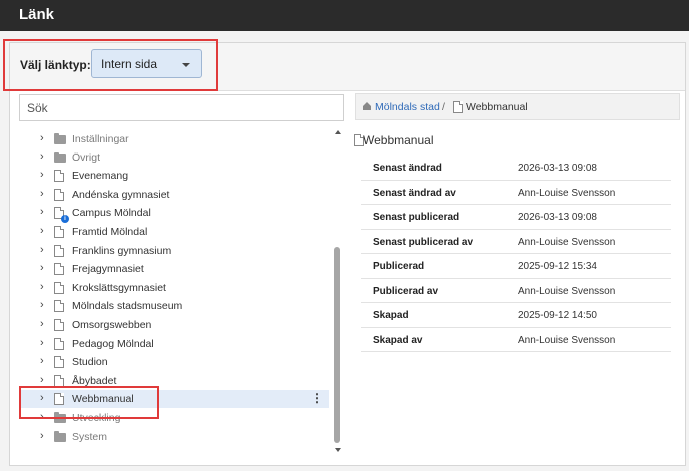 The height and width of the screenshot is (471, 689). I want to click on tree-item-label: Franklins gymnasium, so click(122, 250).